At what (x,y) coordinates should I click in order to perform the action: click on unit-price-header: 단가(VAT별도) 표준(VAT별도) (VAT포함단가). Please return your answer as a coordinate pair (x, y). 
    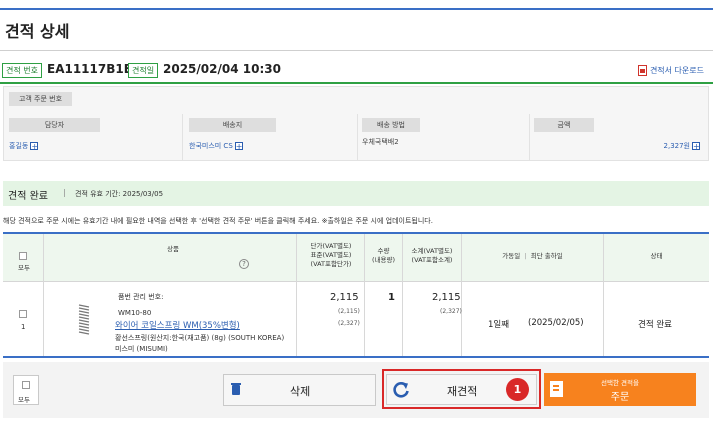
    Looking at the image, I should click on (331, 255).